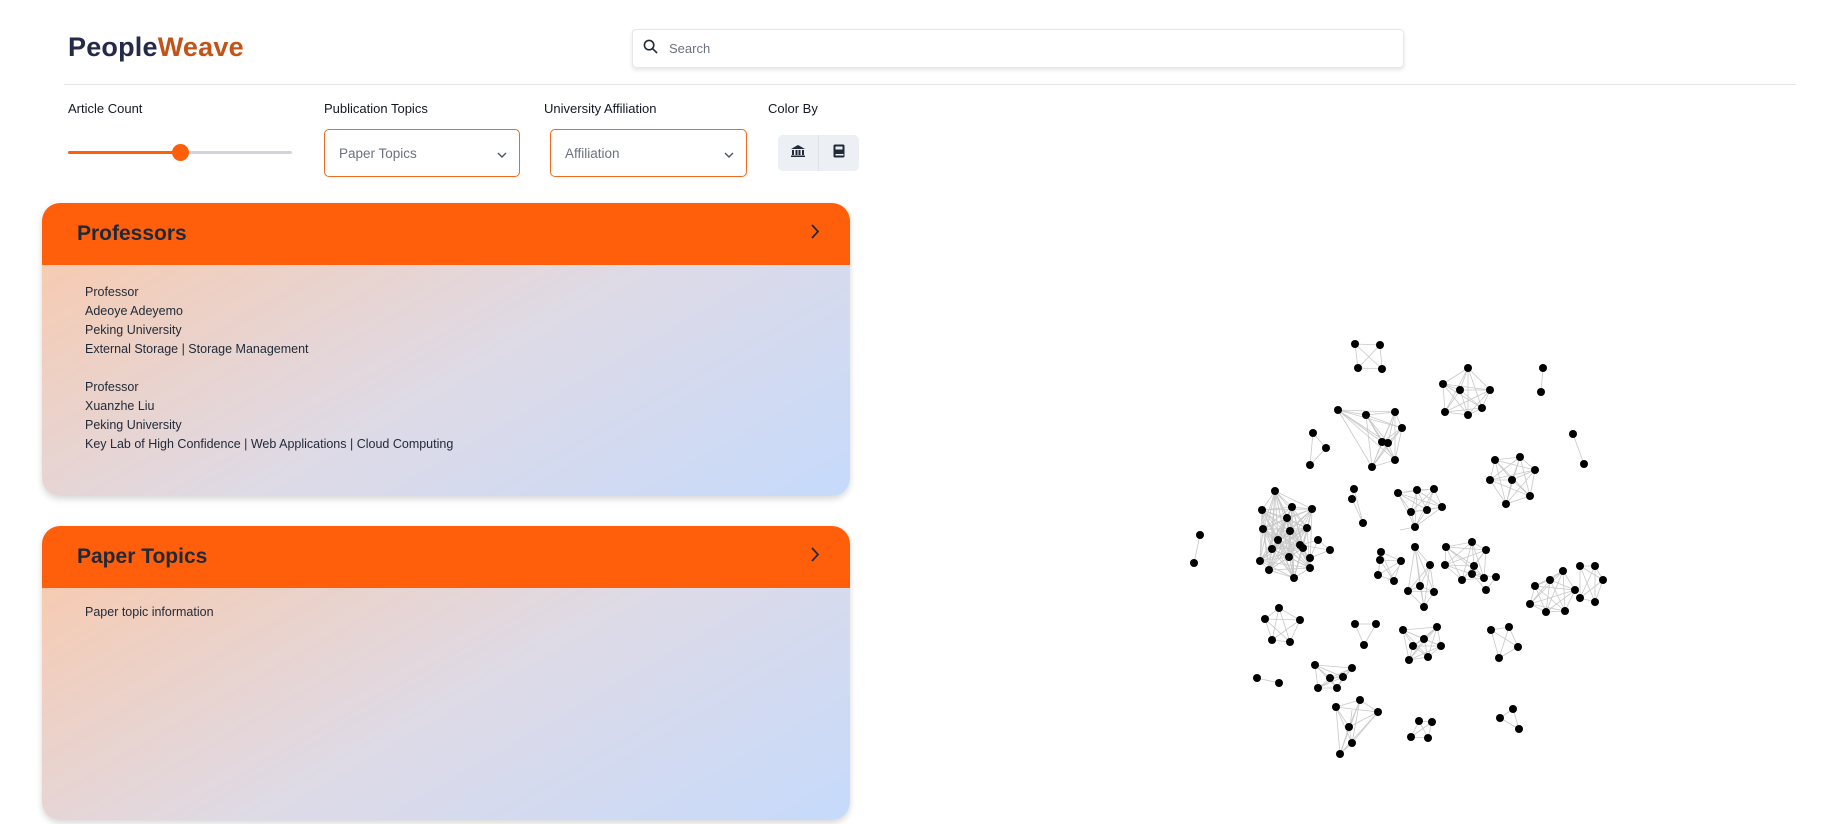  I want to click on network-graph, so click(1410, 550).